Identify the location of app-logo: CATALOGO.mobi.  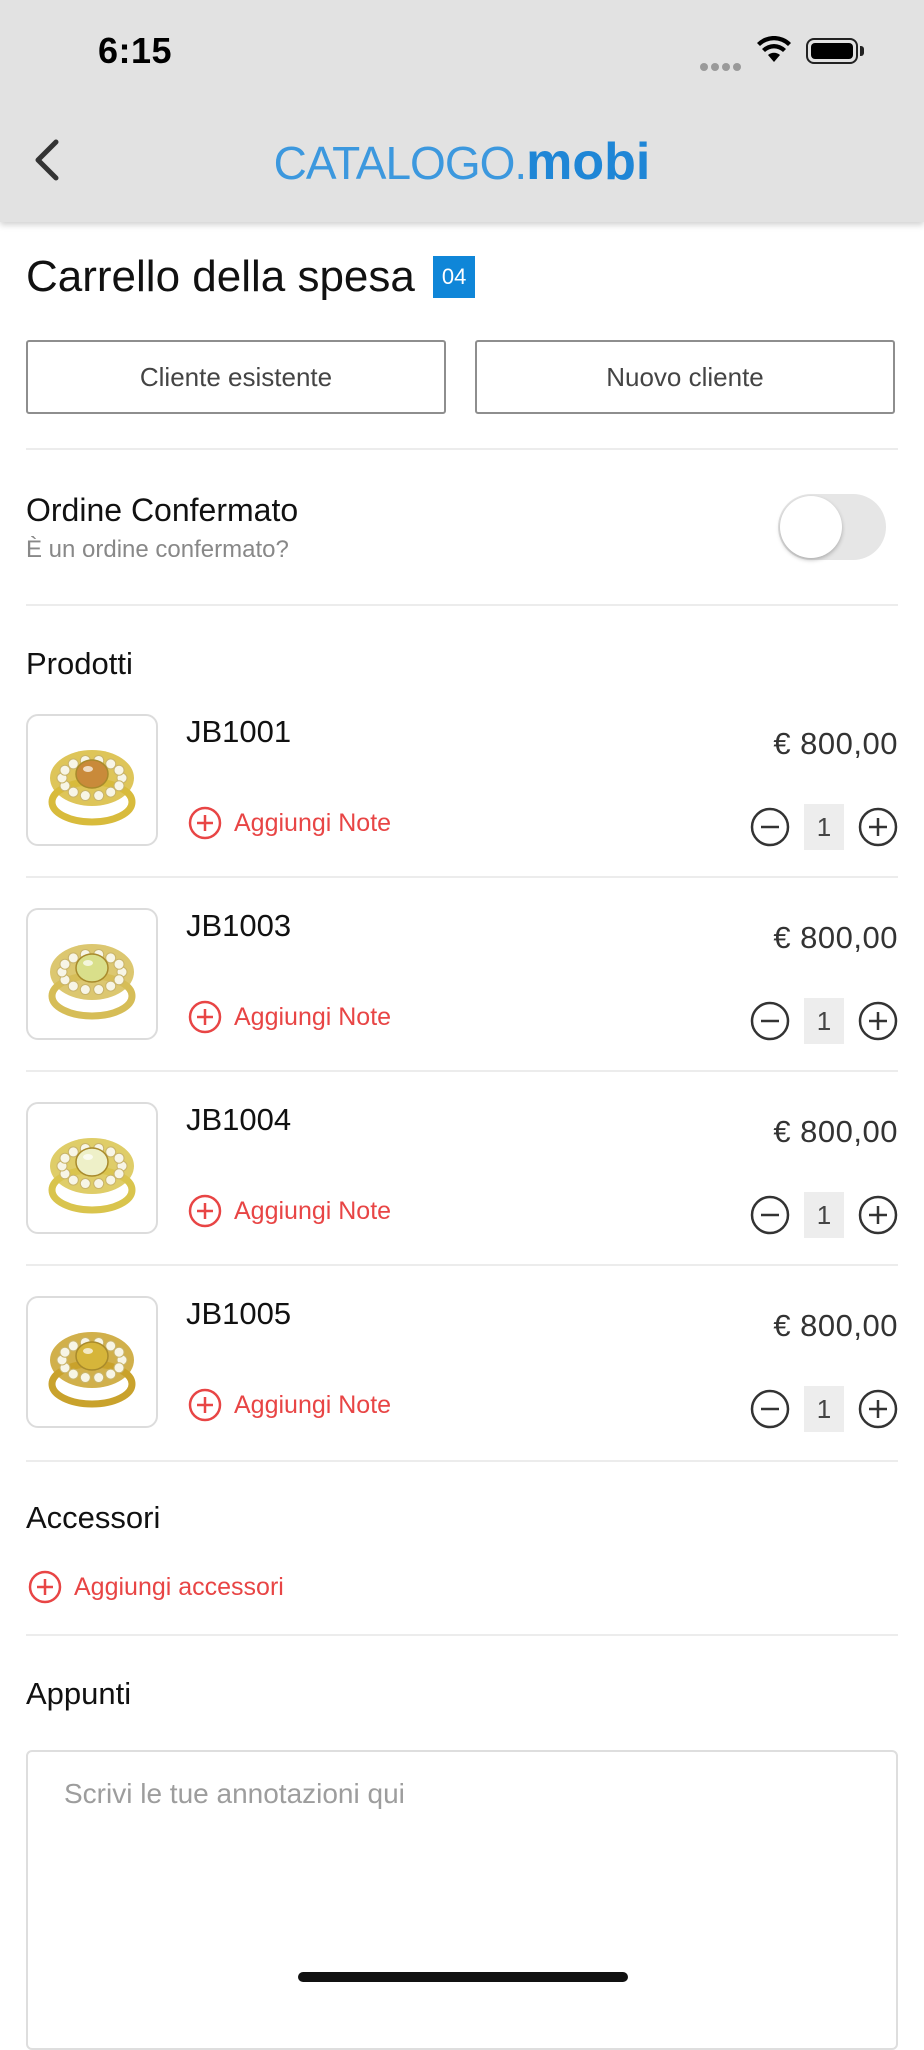
(462, 162).